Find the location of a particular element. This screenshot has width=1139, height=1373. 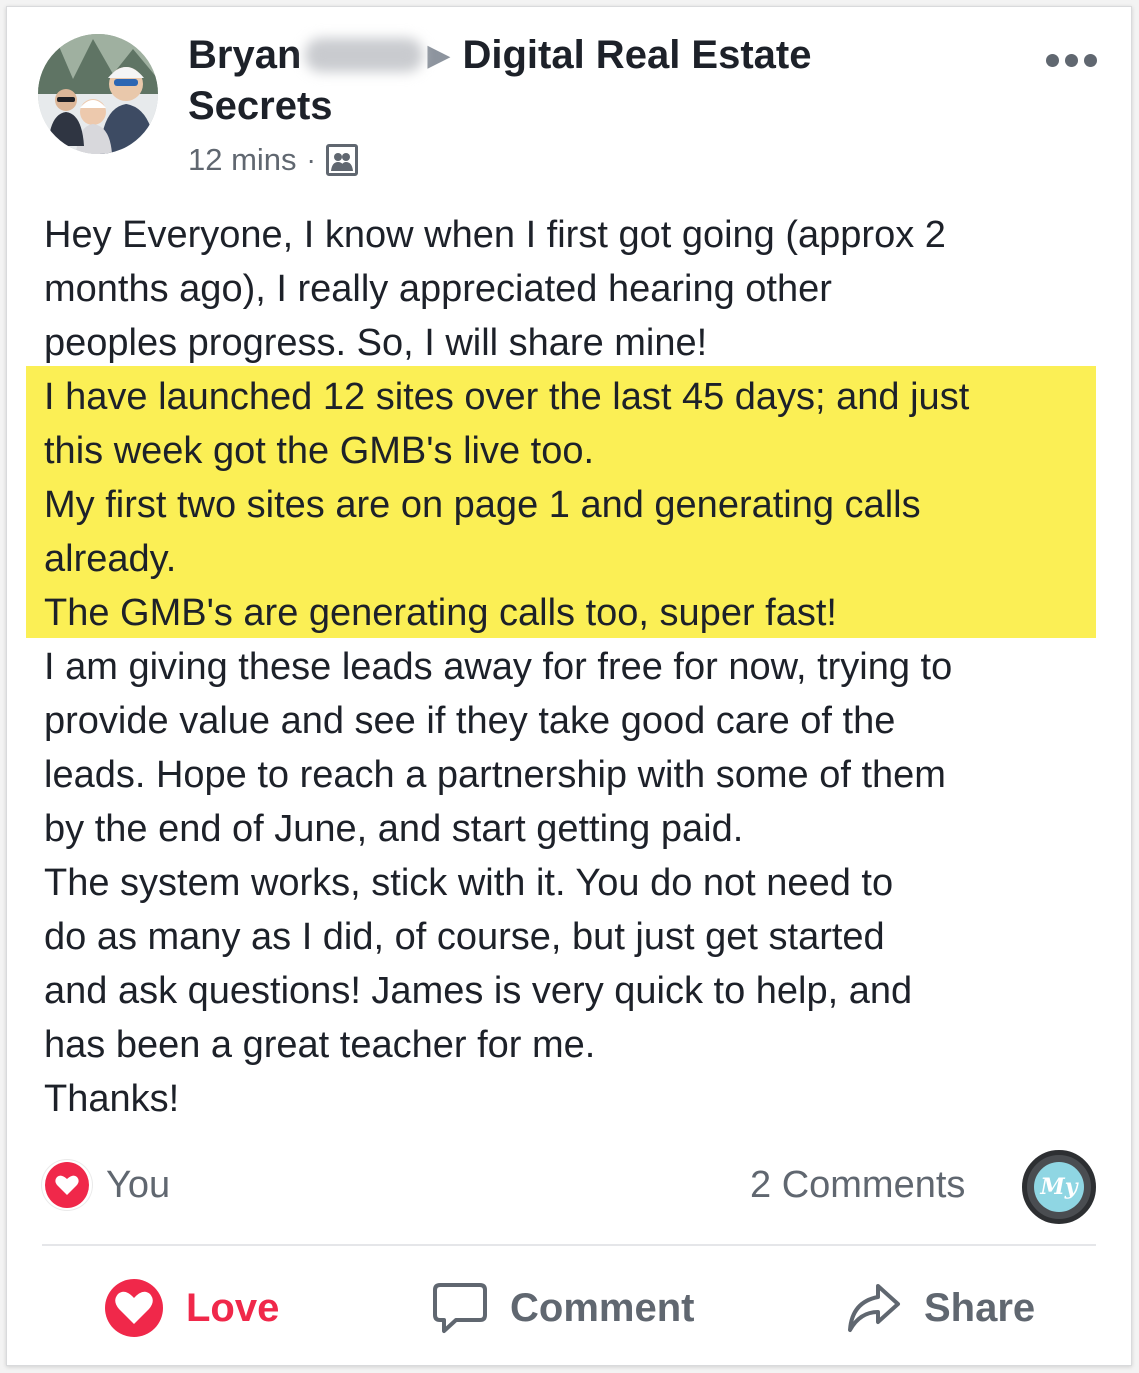

post-line-highlighted: this week got the GMB's live too. is located at coordinates (319, 451).